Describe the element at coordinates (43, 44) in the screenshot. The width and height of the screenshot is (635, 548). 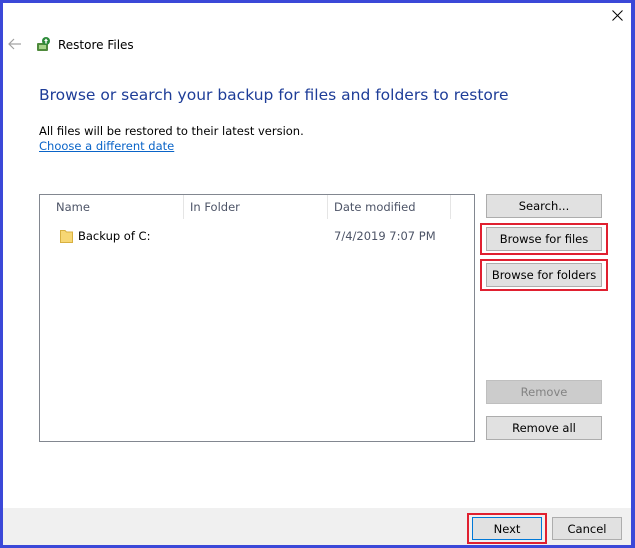
I see `restore-files-icon` at that location.